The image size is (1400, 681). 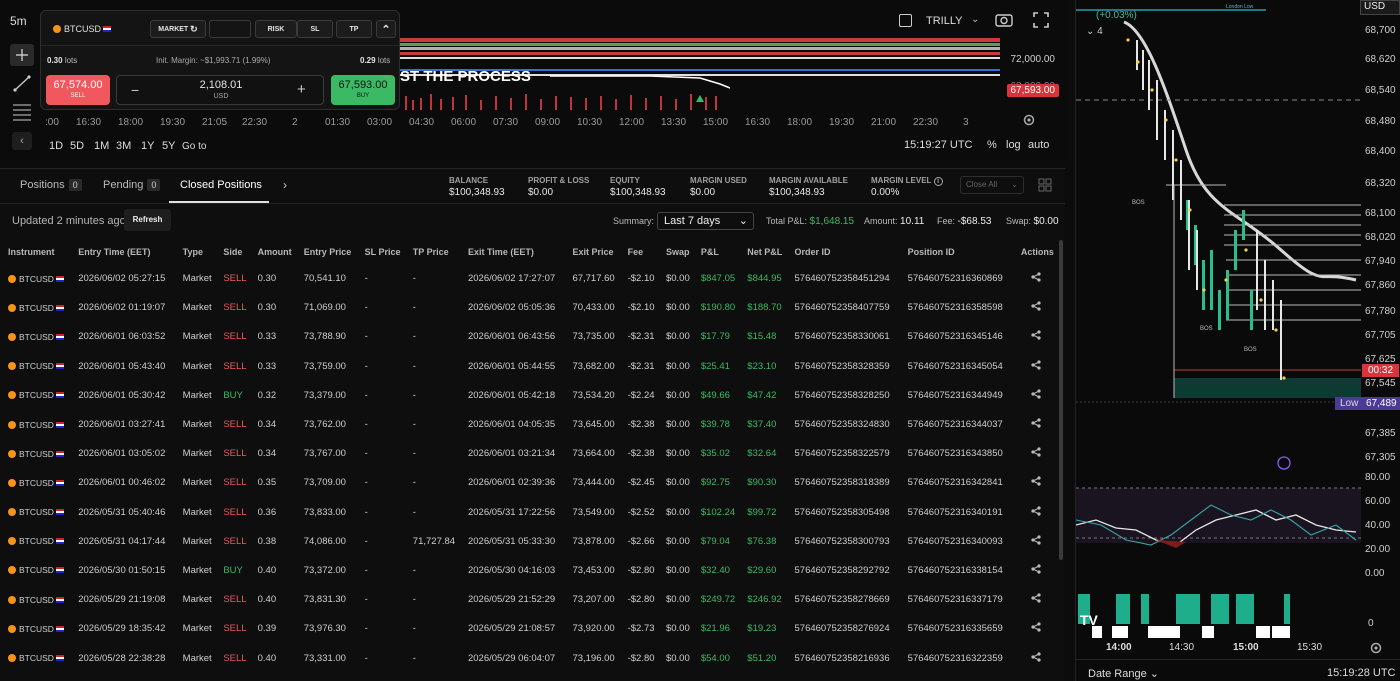 What do you see at coordinates (51, 185) in the screenshot?
I see `tab-positions: Positions 0` at bounding box center [51, 185].